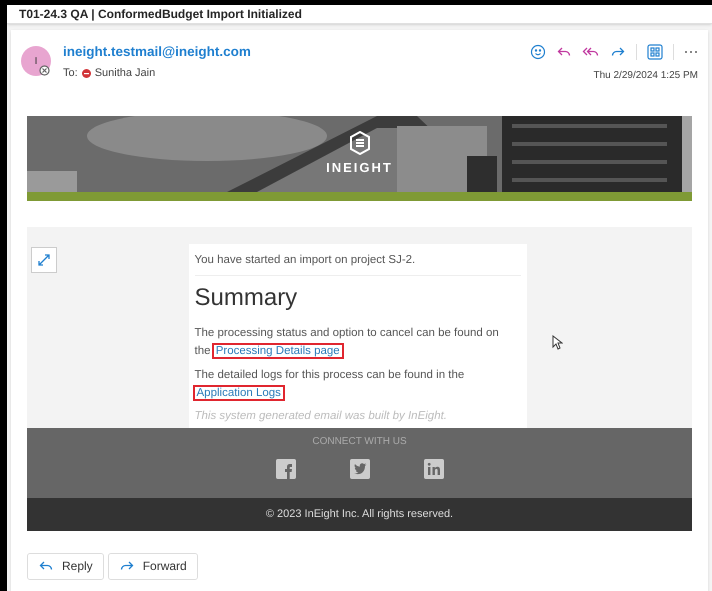  What do you see at coordinates (434, 468) in the screenshot?
I see `linkedin-icon` at bounding box center [434, 468].